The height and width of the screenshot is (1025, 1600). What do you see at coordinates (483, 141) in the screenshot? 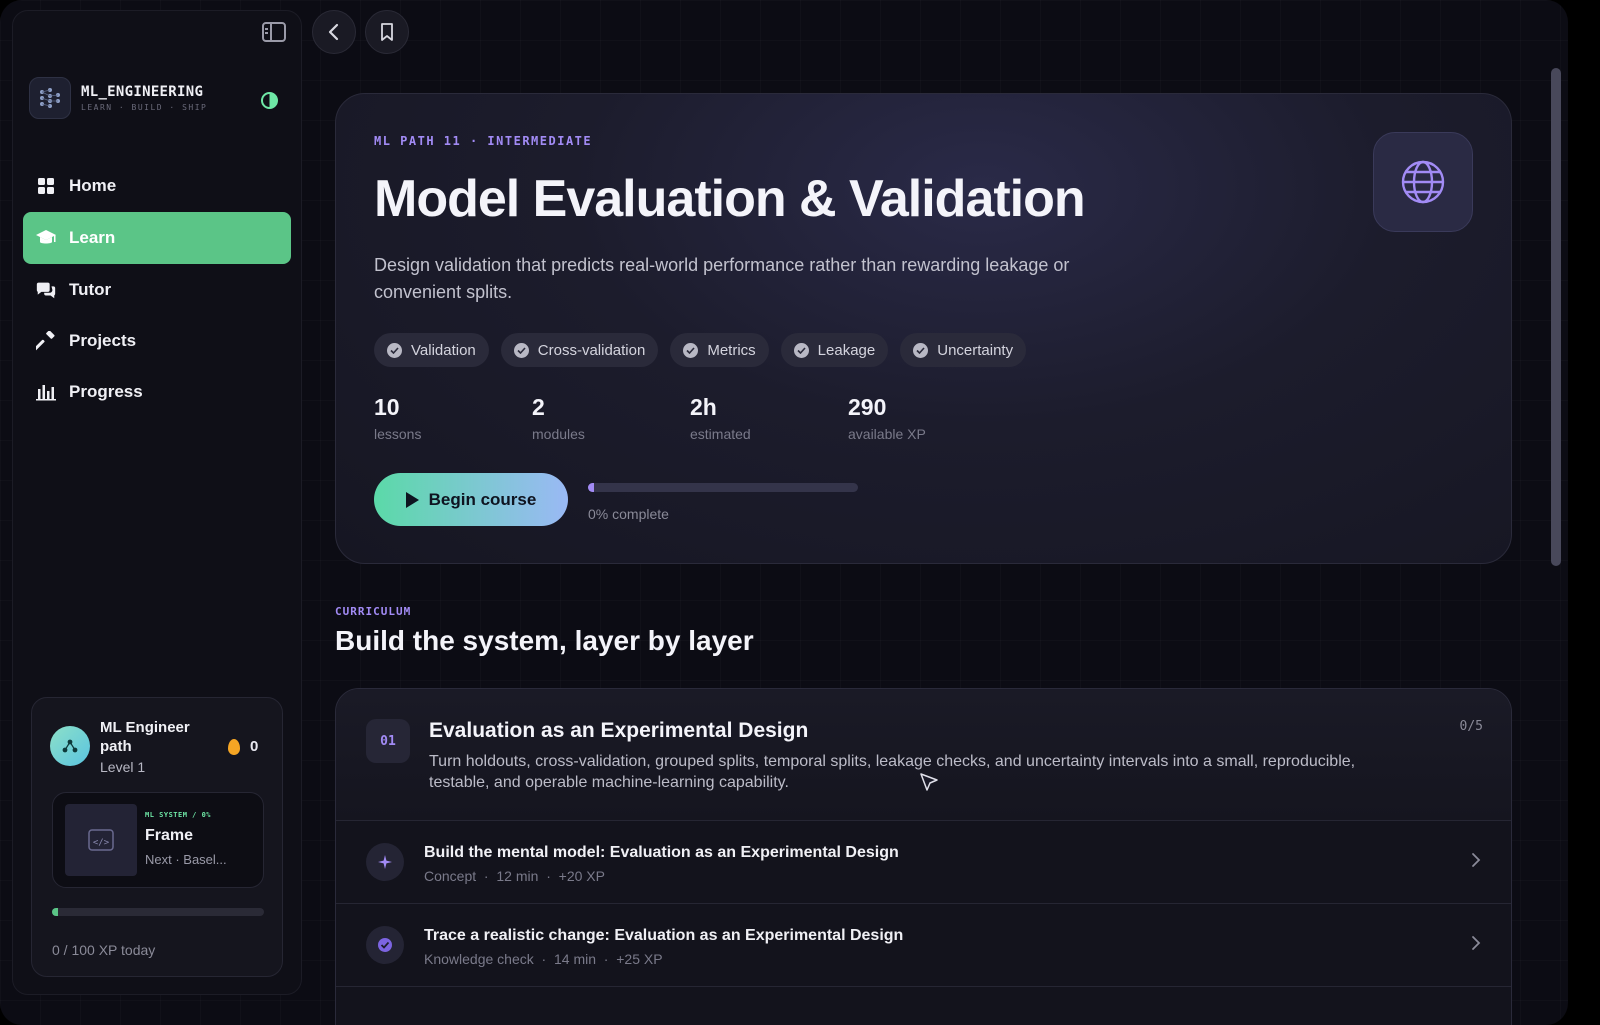
I see `course-kicker: ML PATH 11 · INTERMEDIATE` at bounding box center [483, 141].